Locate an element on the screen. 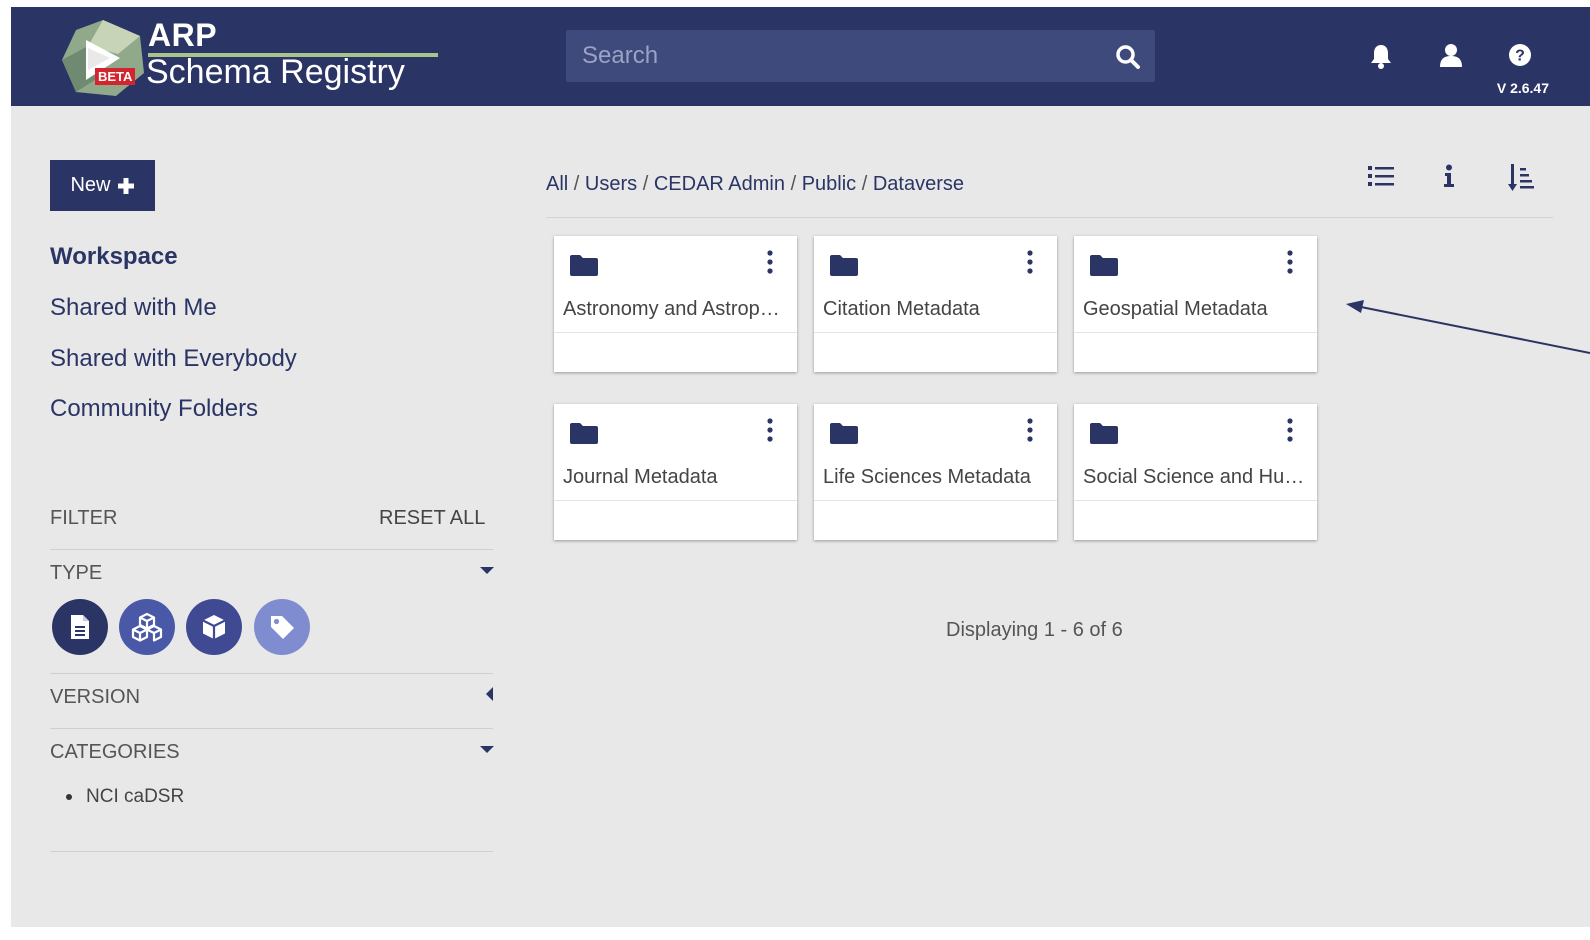  pagination-status: Displaying 1 - 6 of 6 is located at coordinates (1034, 630).